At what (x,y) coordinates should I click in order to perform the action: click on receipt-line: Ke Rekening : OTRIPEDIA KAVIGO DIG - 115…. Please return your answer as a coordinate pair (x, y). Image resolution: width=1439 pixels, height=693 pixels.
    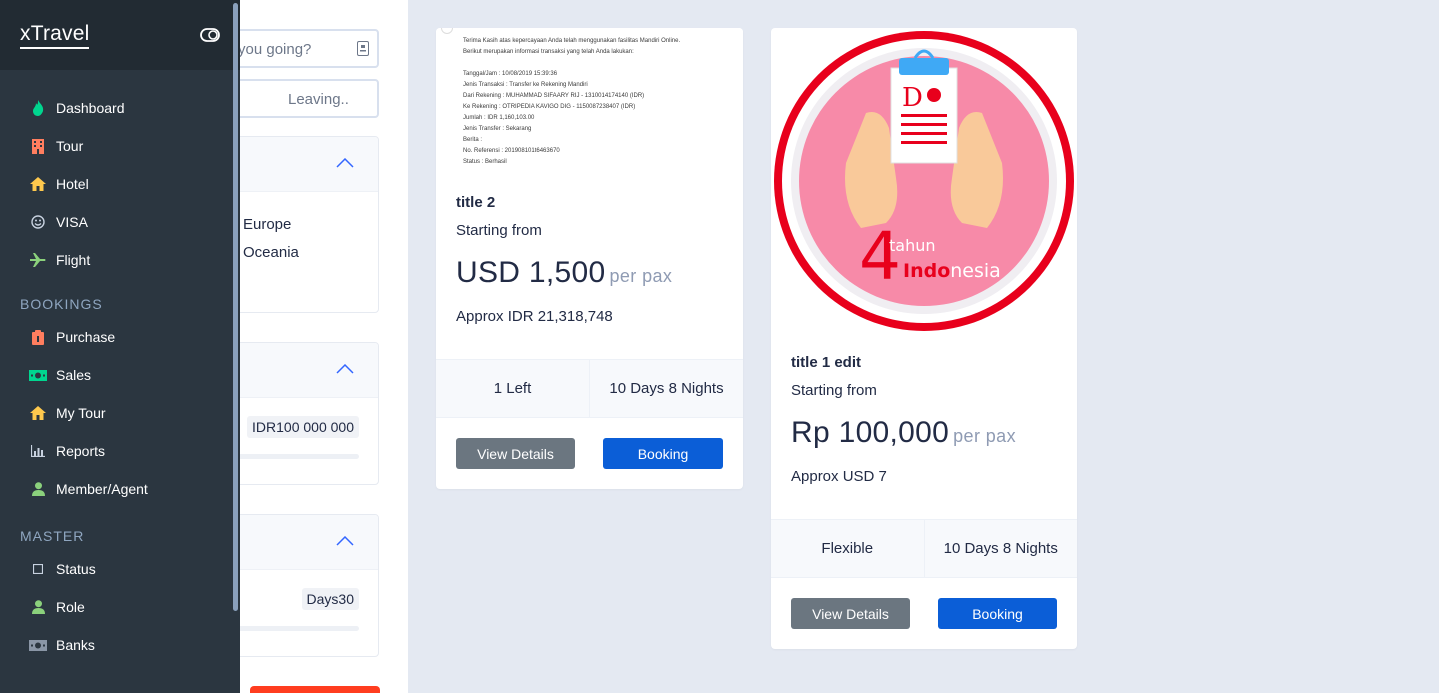
    Looking at the image, I should click on (549, 107).